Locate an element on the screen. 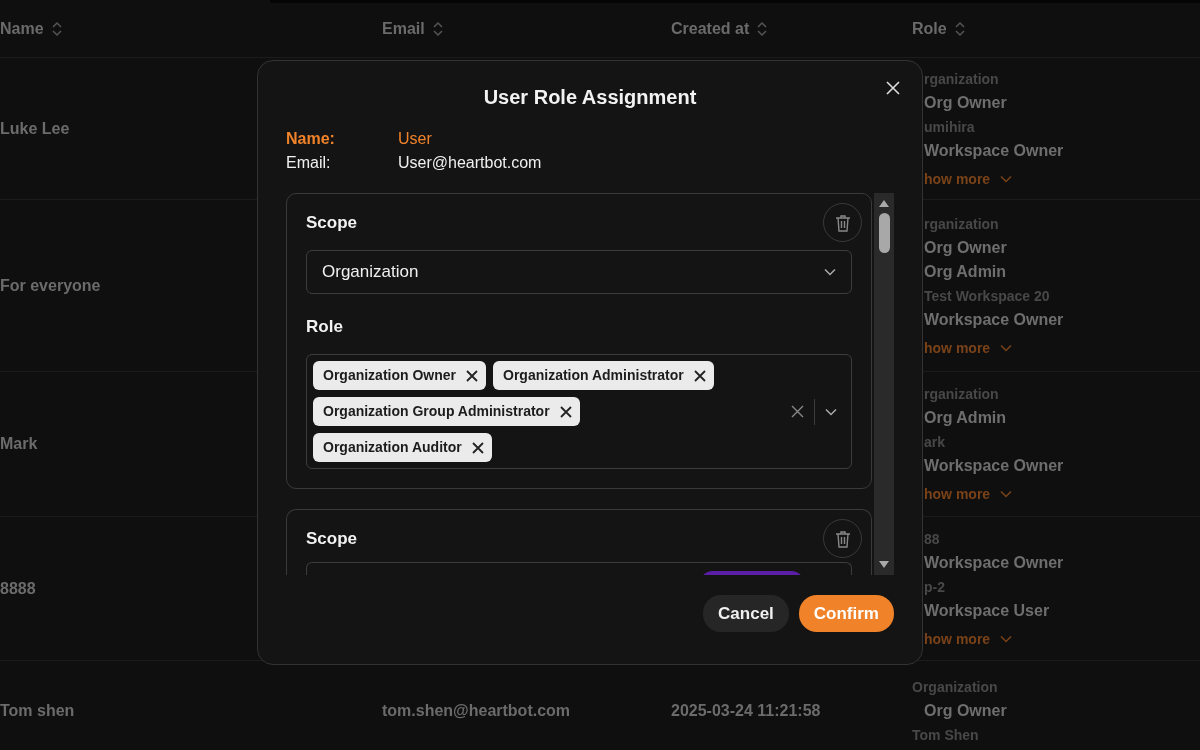 This screenshot has height=750, width=1200. user-name: Tom shen is located at coordinates (37, 710).